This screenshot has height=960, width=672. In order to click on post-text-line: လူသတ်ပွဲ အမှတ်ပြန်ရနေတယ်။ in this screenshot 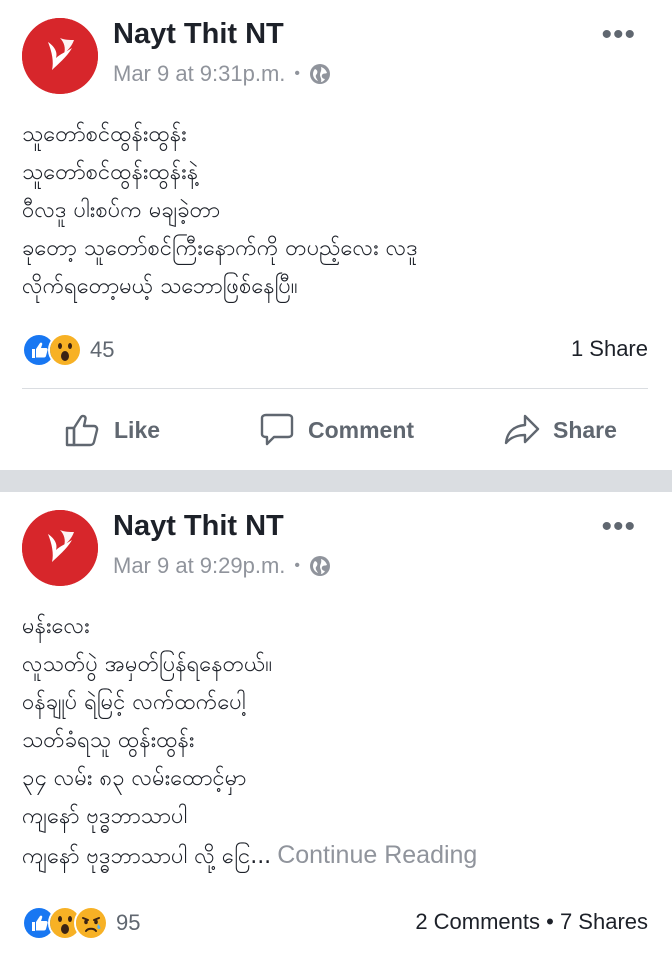, I will do `click(147, 664)`.